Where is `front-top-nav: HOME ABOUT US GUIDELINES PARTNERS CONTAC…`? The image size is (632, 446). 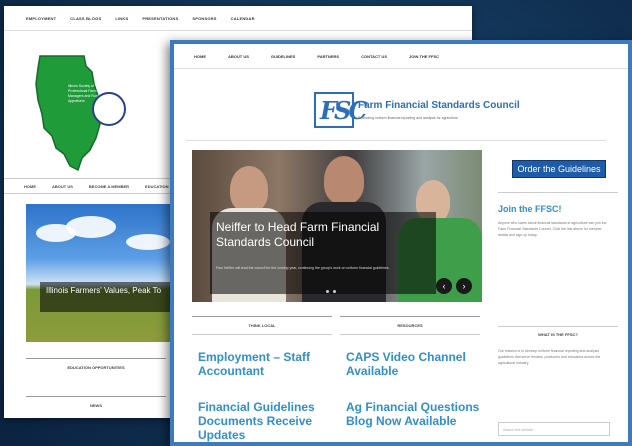
front-top-nav: HOME ABOUT US GUIDELINES PARTNERS CONTAC… is located at coordinates (401, 56).